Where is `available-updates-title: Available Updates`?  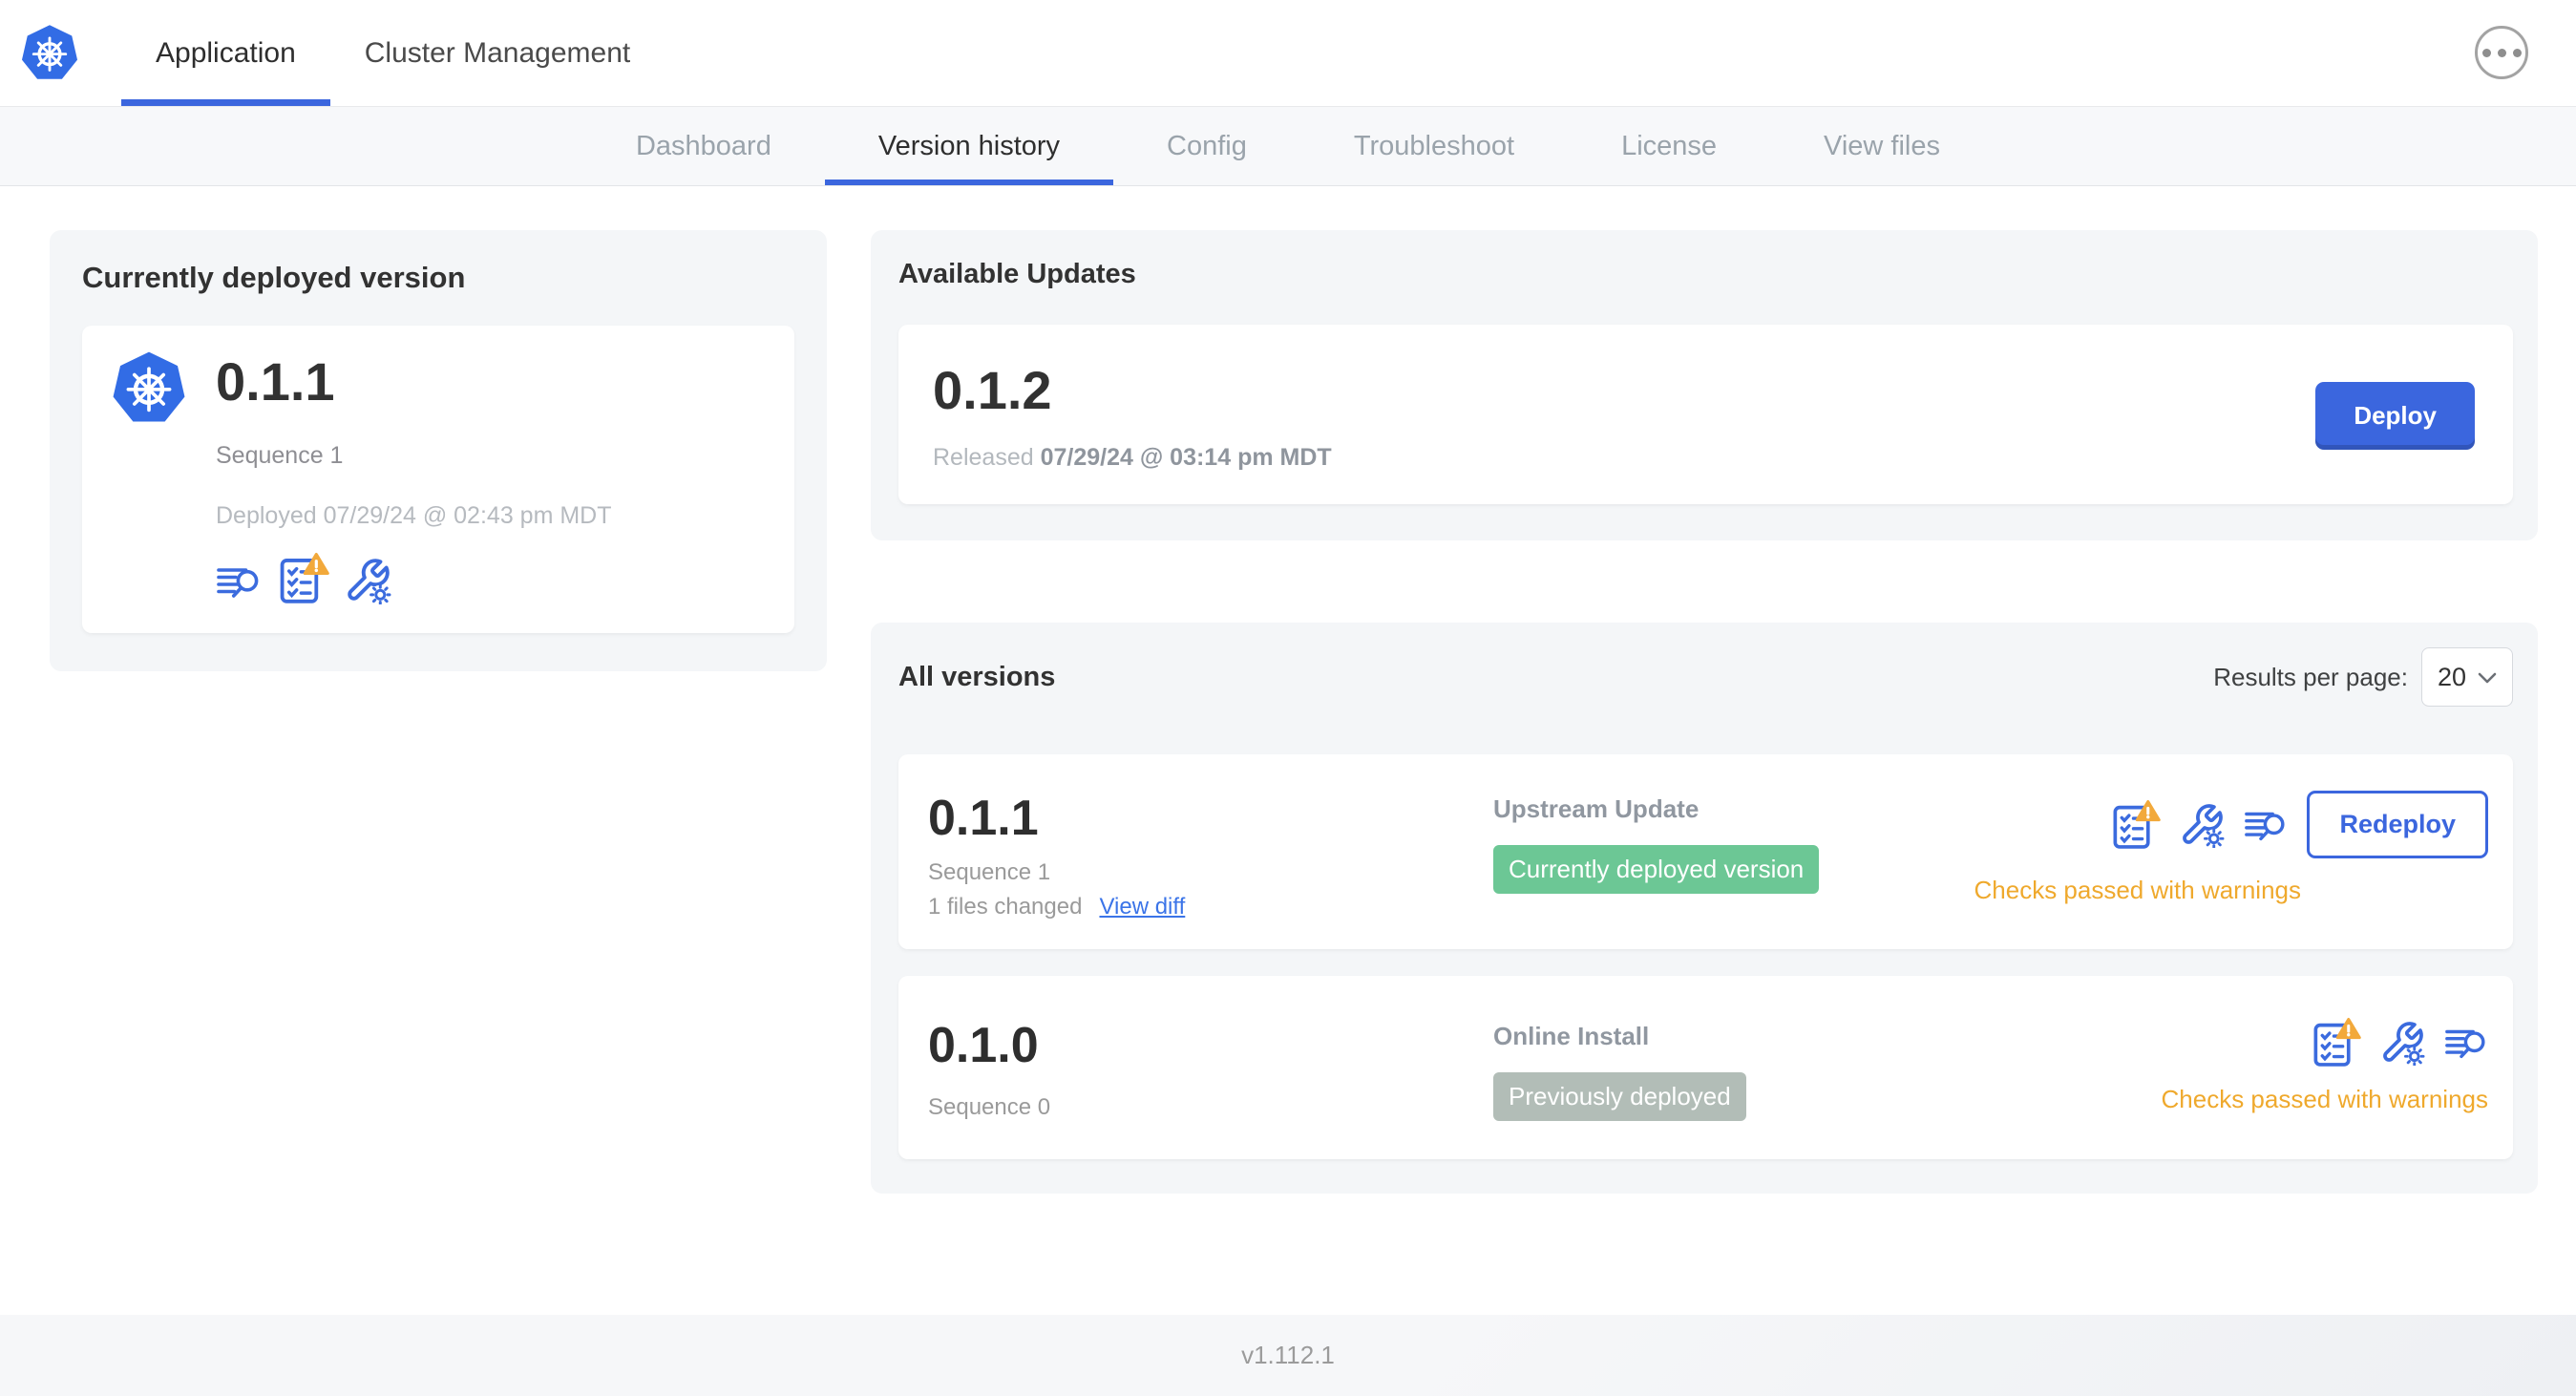 available-updates-title: Available Updates is located at coordinates (1017, 274).